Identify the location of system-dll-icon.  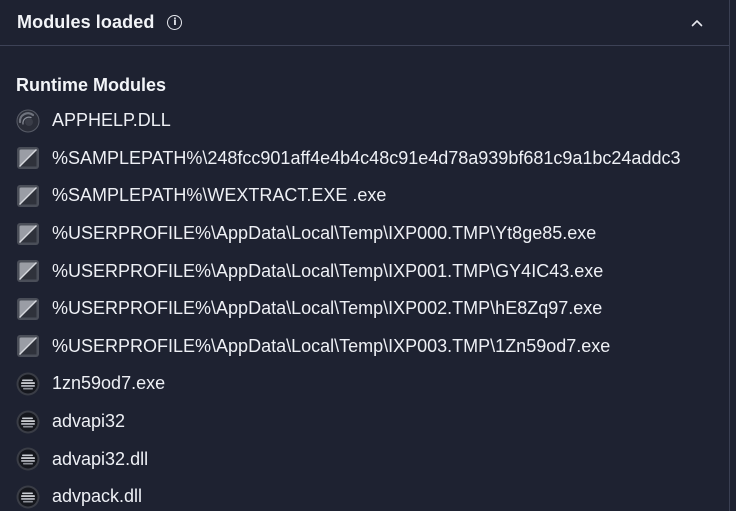
(28, 121).